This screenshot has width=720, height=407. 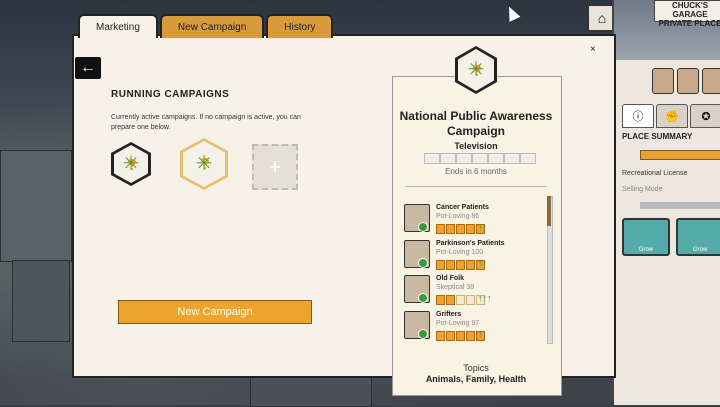 I want to click on running-campaigns-title: RUNNING CAMPAIGNS, so click(x=170, y=94).